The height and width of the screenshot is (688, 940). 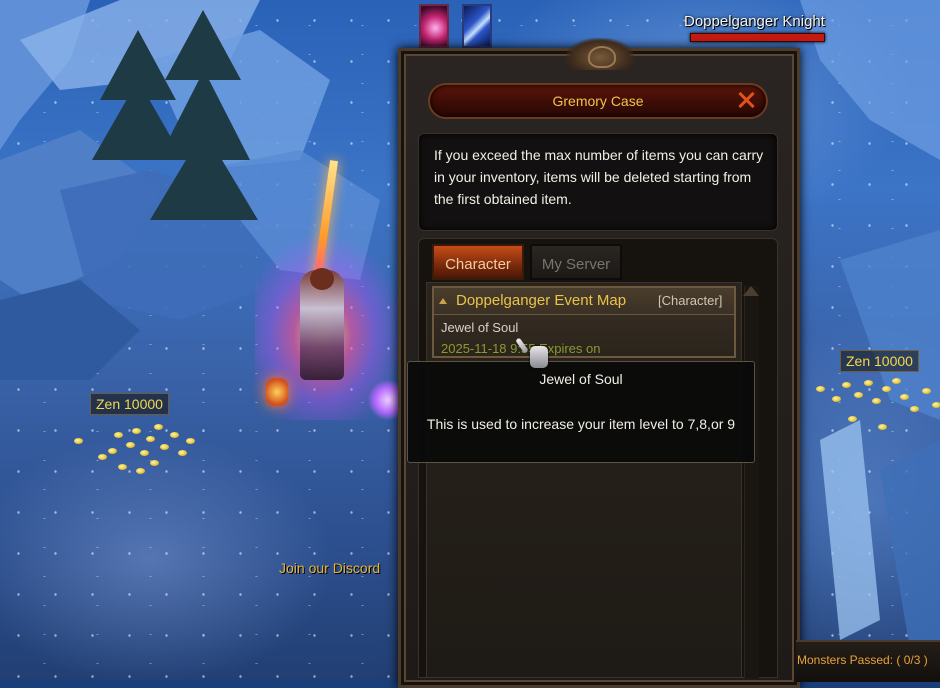 What do you see at coordinates (870, 325) in the screenshot?
I see `ice-right` at bounding box center [870, 325].